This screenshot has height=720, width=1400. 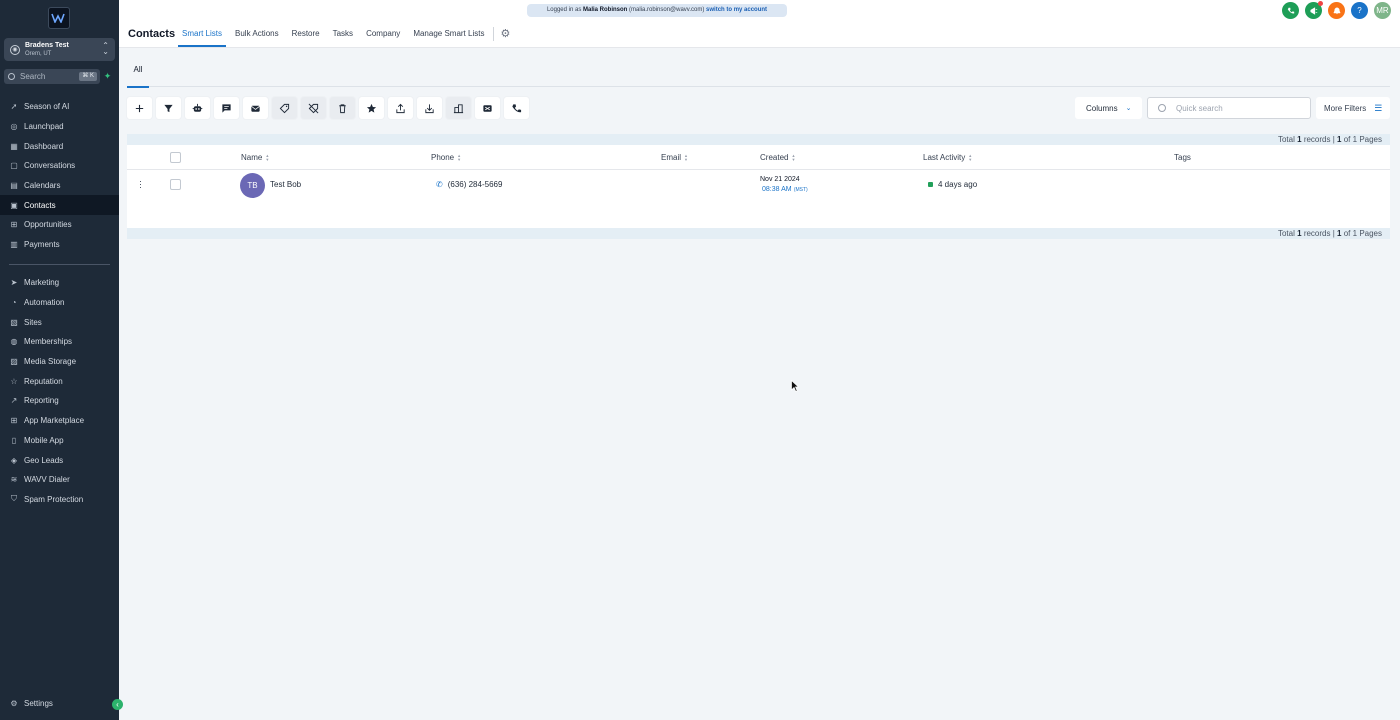 I want to click on created-date: Nov 21 2024, so click(x=780, y=179).